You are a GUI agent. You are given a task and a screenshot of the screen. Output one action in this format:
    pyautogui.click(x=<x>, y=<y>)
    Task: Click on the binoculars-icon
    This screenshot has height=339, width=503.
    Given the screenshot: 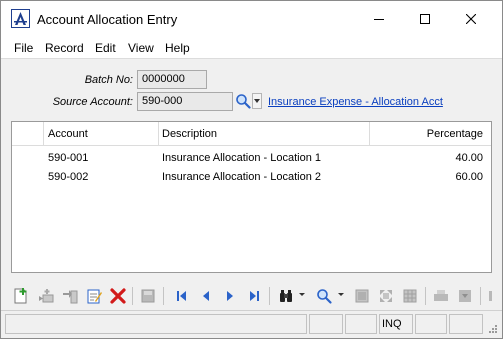 What is the action you would take?
    pyautogui.click(x=286, y=296)
    